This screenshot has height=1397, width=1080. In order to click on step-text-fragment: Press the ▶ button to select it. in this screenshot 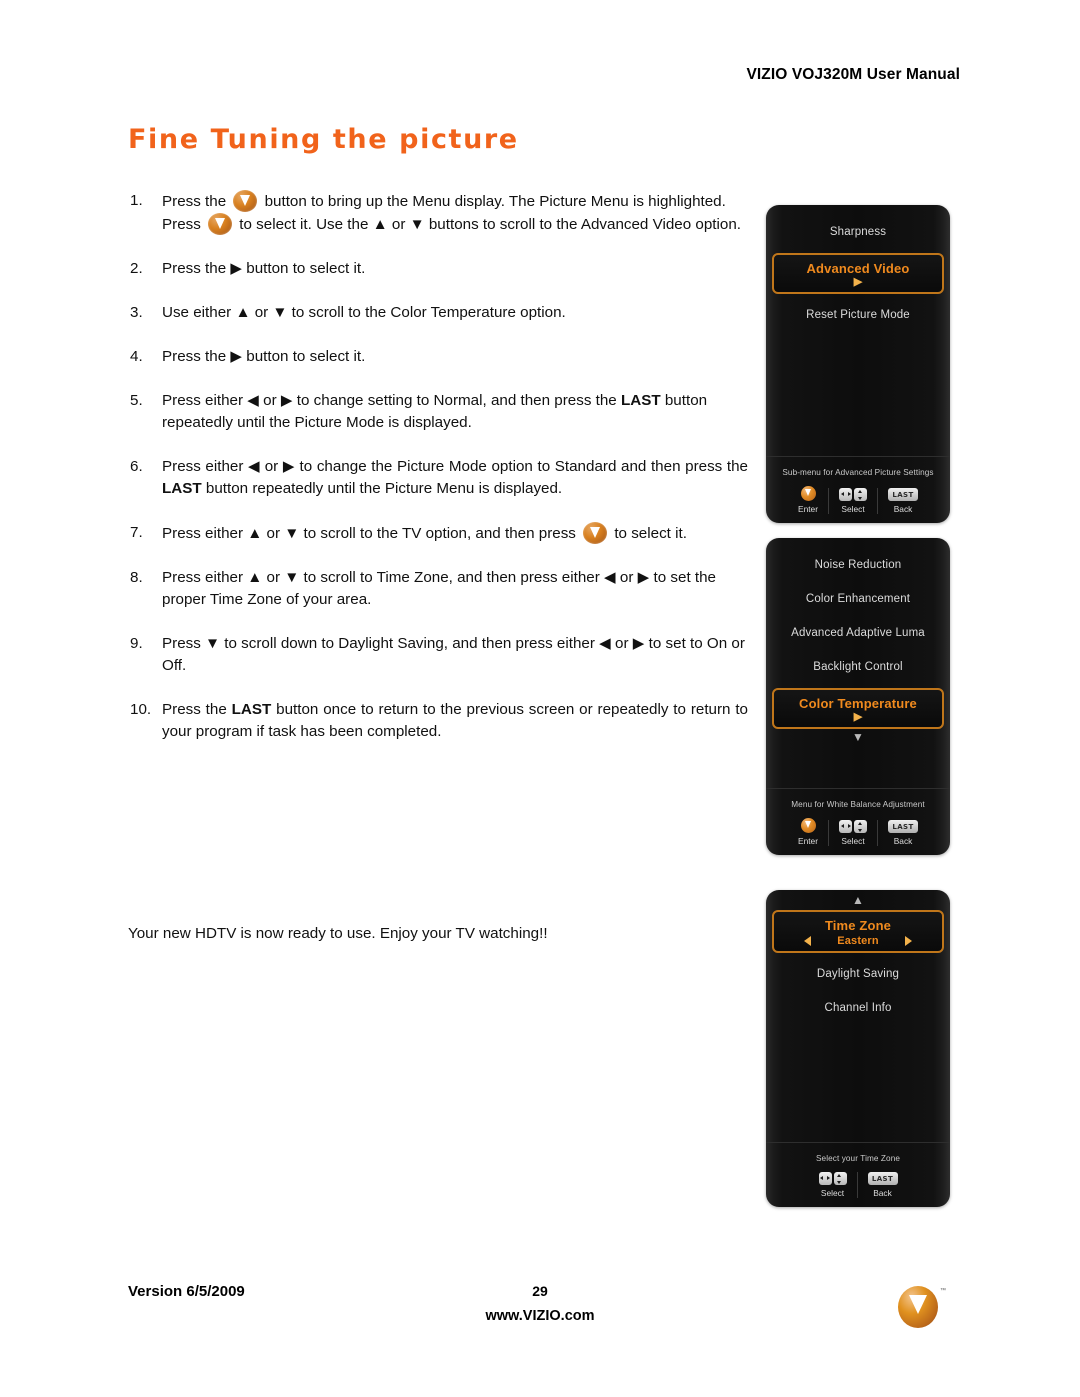, I will do `click(264, 268)`.